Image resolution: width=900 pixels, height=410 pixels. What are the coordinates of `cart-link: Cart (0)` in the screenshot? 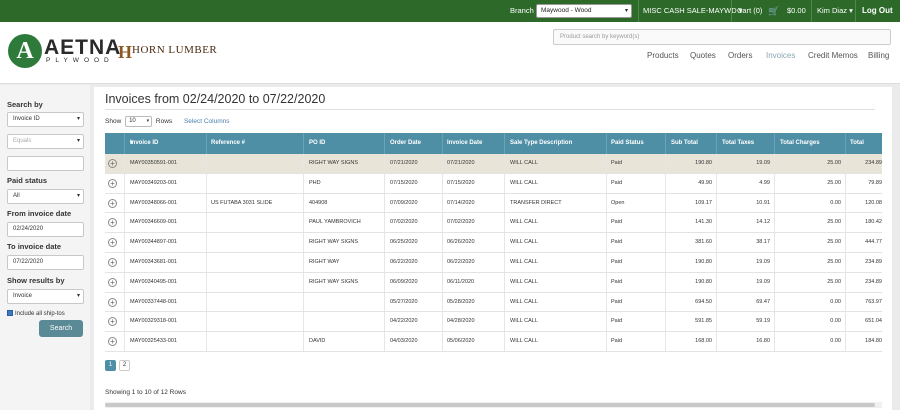 It's located at (749, 11).